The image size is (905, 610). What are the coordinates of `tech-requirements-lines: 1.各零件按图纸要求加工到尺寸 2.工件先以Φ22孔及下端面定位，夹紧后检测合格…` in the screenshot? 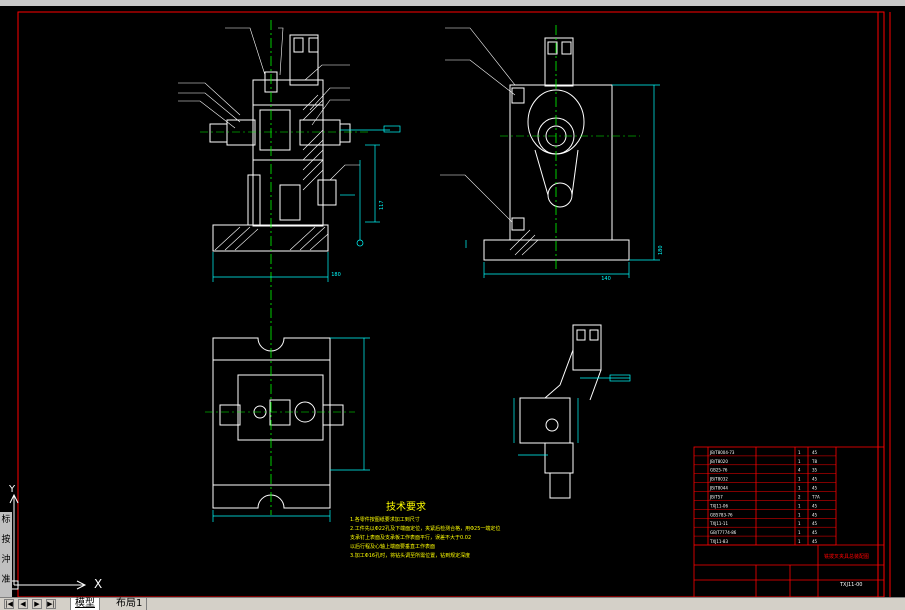 It's located at (425, 537).